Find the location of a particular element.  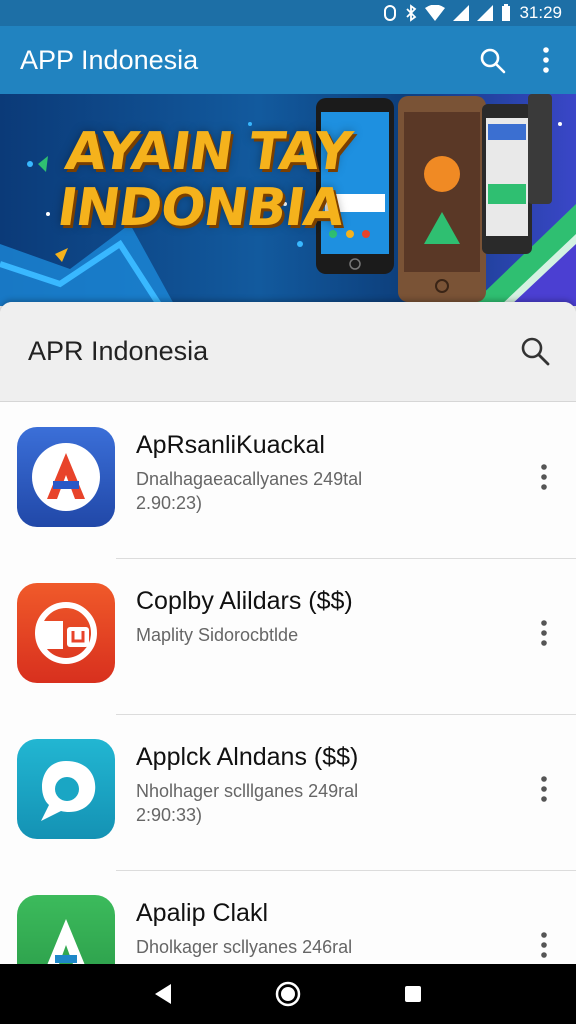

green-a-icon is located at coordinates (66, 941).